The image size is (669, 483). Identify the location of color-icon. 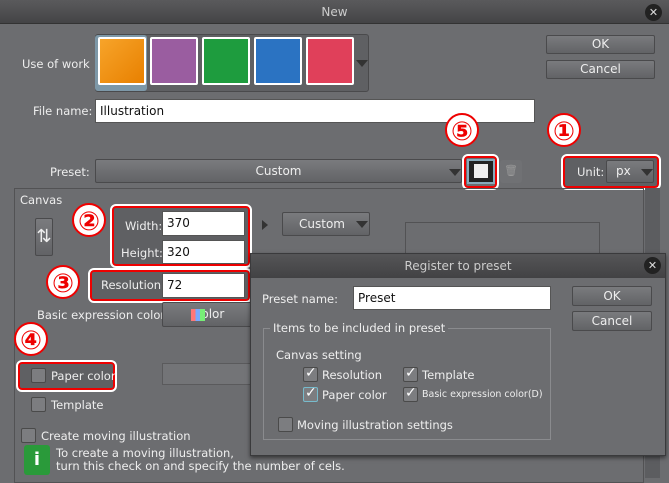
(198, 315).